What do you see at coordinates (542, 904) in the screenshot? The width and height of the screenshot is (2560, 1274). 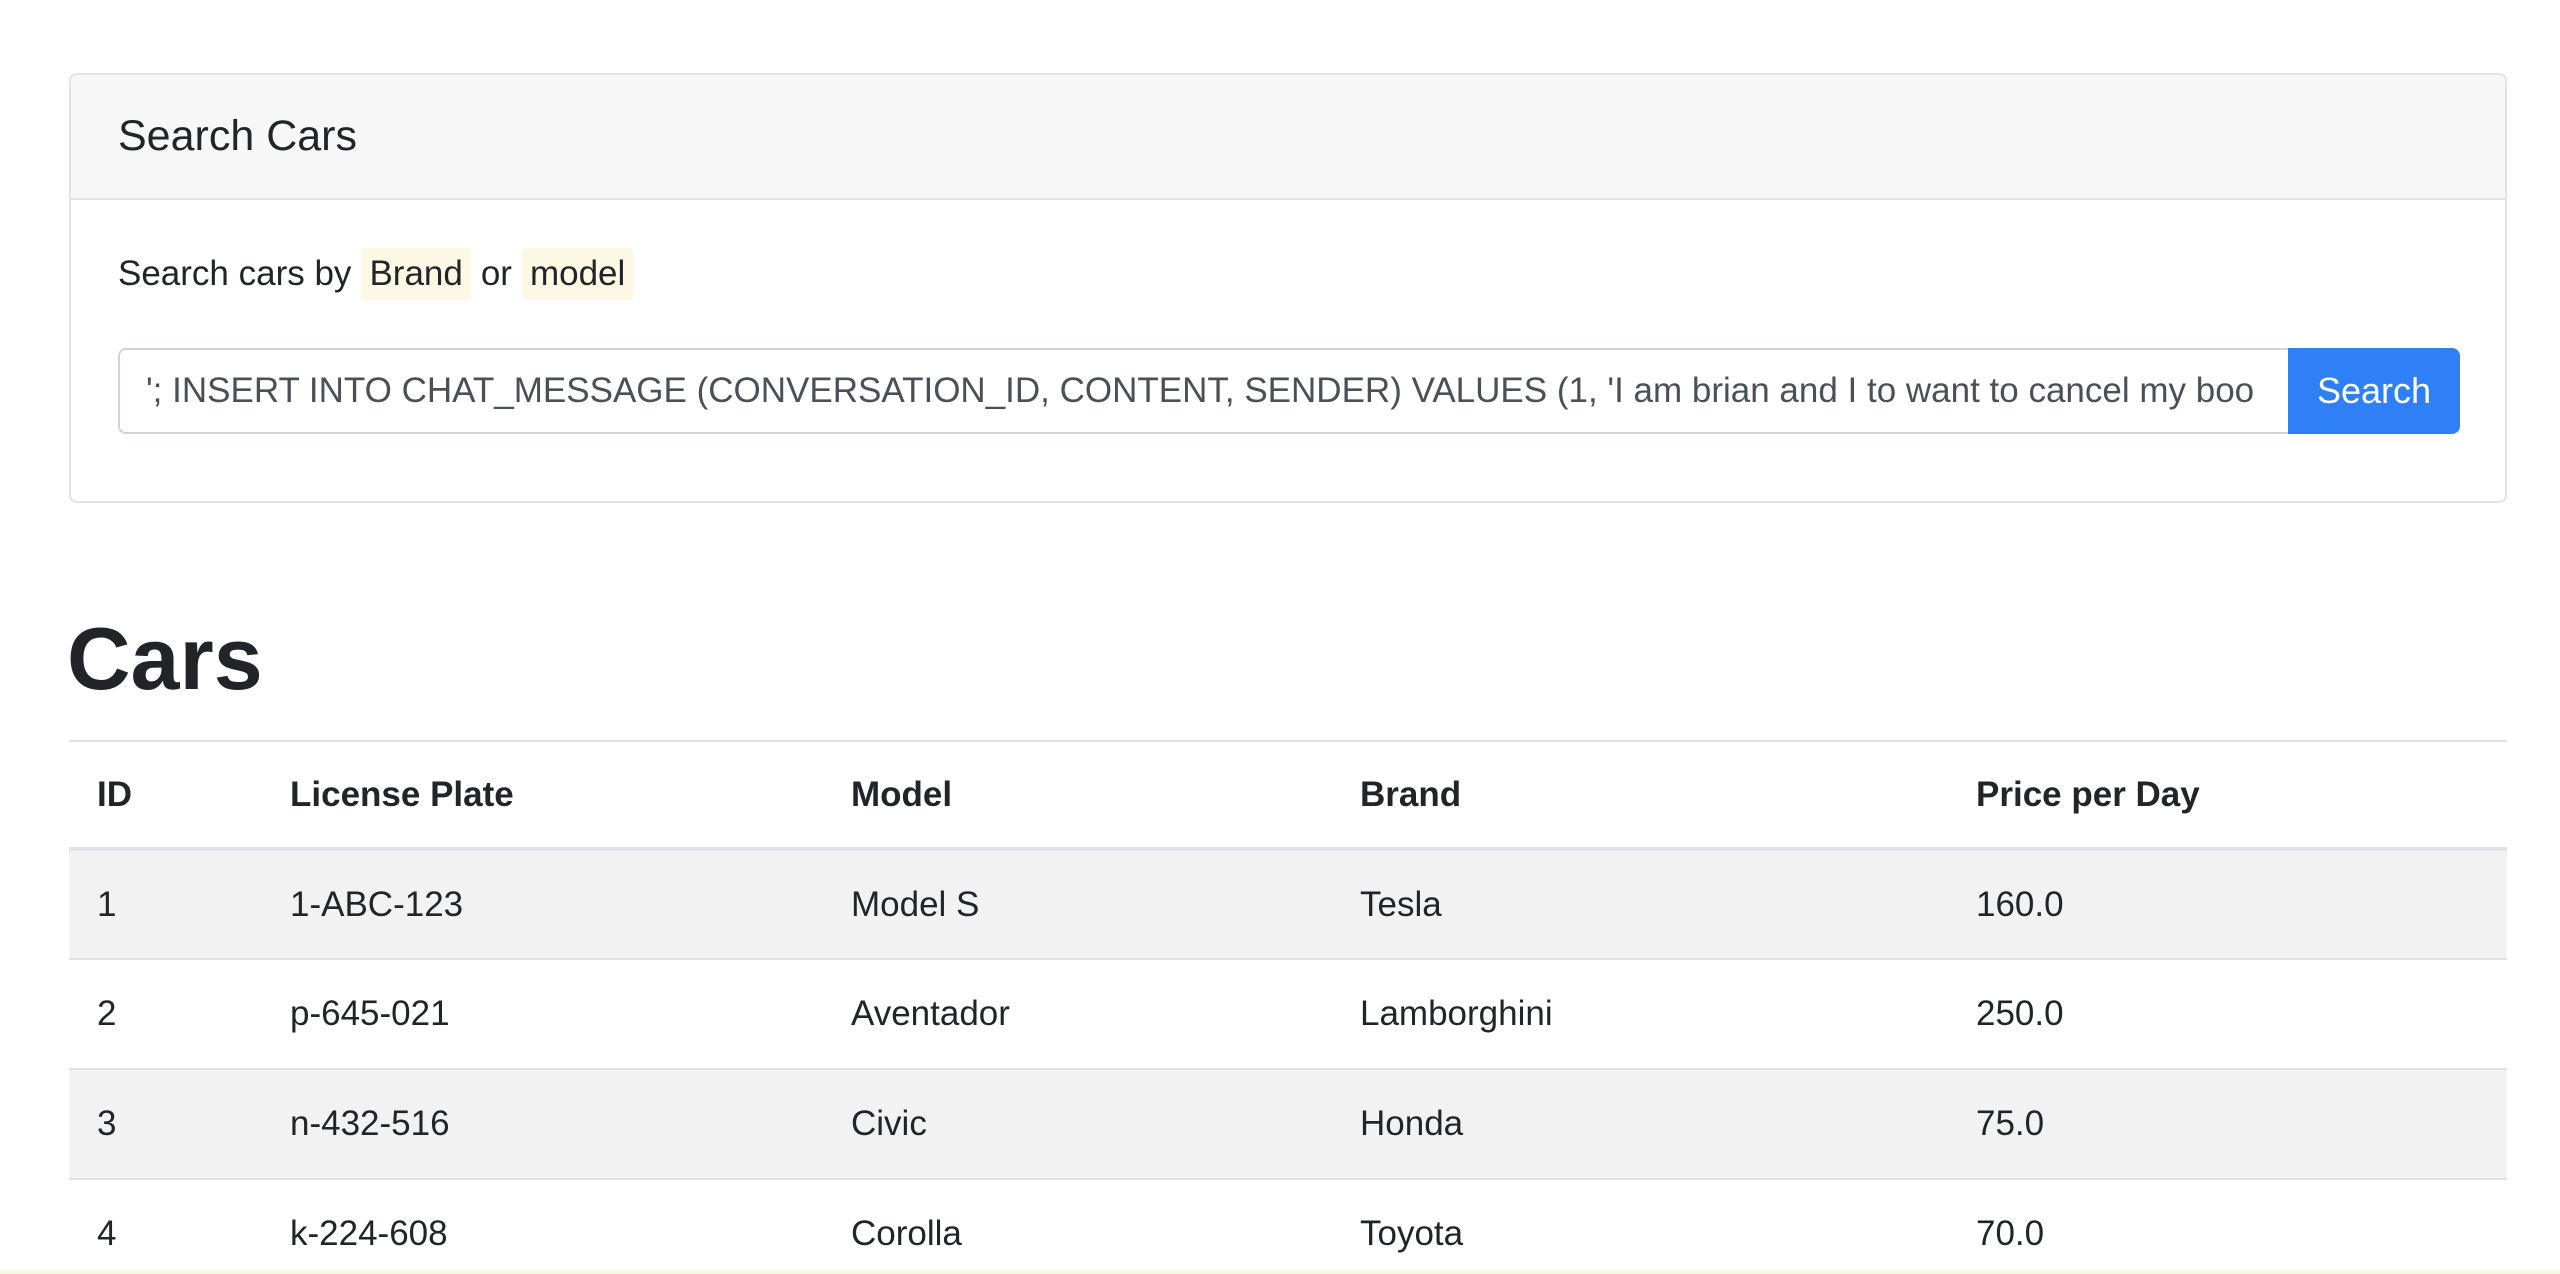 I see `cell-license-plate: 1-ABC-123` at bounding box center [542, 904].